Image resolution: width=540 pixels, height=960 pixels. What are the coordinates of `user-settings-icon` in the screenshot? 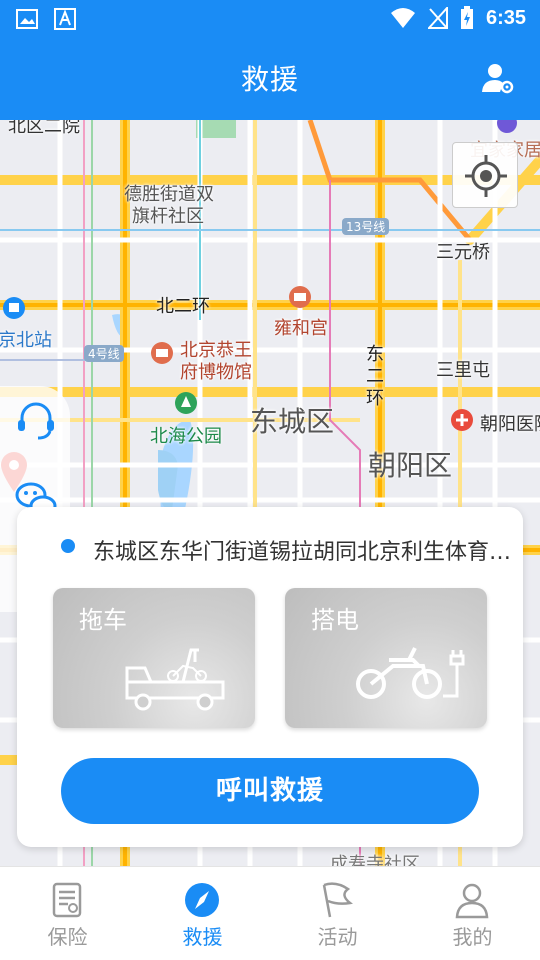 It's located at (498, 78).